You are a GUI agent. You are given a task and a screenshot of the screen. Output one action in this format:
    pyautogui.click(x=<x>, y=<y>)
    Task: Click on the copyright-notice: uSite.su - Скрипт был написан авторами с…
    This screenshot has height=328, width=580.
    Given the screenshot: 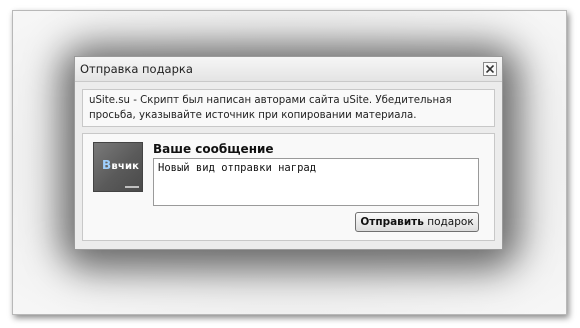 What is the action you would take?
    pyautogui.click(x=288, y=108)
    